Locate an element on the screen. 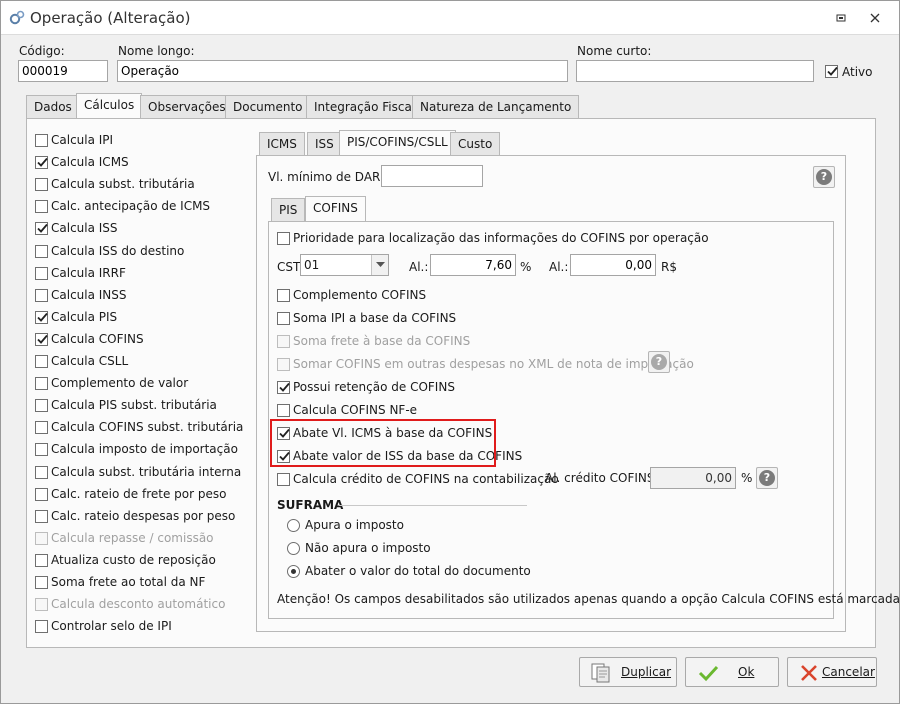  cst-value: 01 is located at coordinates (312, 265).